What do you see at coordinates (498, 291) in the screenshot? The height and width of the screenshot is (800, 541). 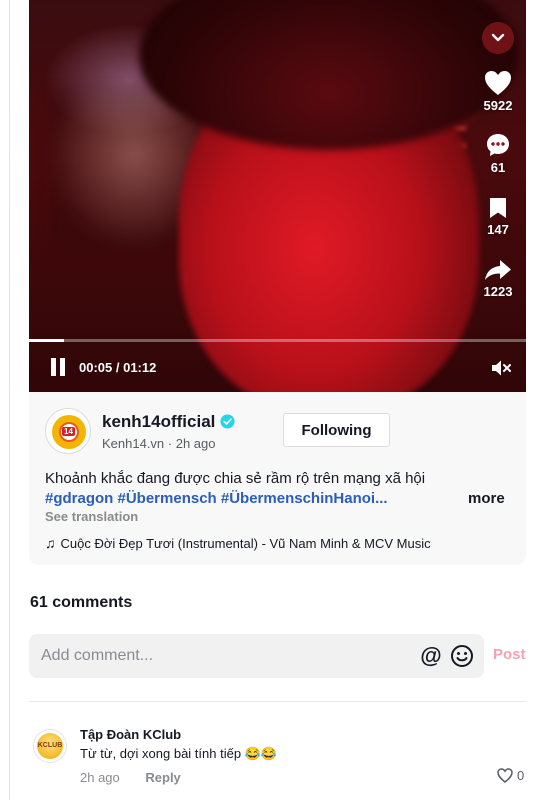 I see `share-count: 1223` at bounding box center [498, 291].